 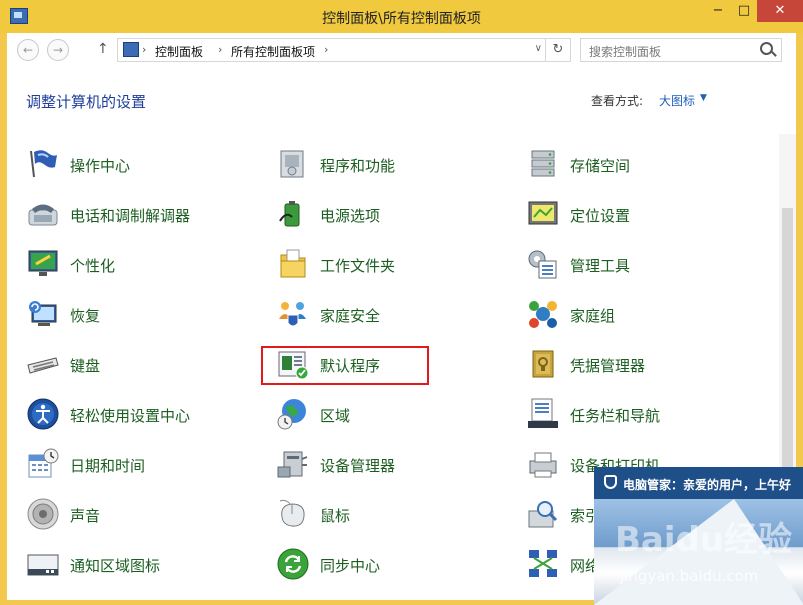 What do you see at coordinates (543, 563) in the screenshot?
I see `network-sharing-icon` at bounding box center [543, 563].